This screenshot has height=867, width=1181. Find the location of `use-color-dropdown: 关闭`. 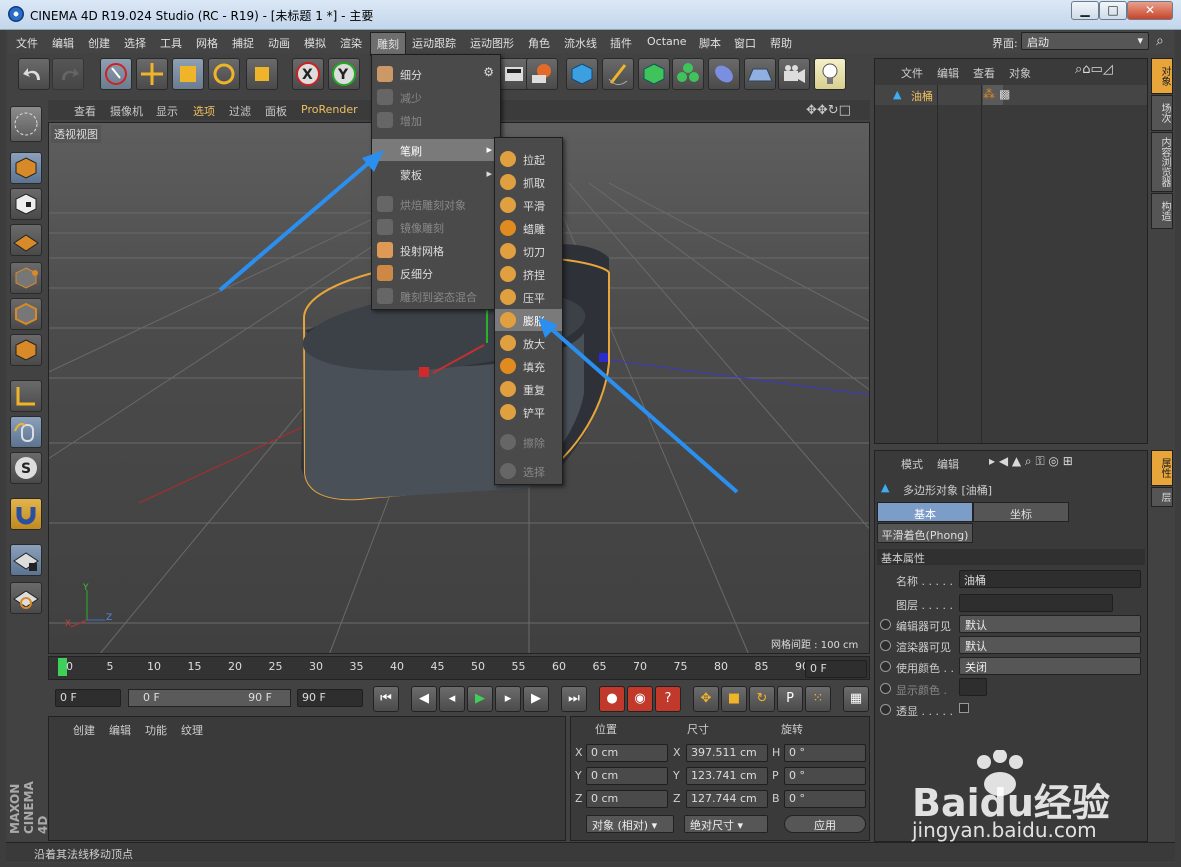

use-color-dropdown: 关闭 is located at coordinates (1050, 666).